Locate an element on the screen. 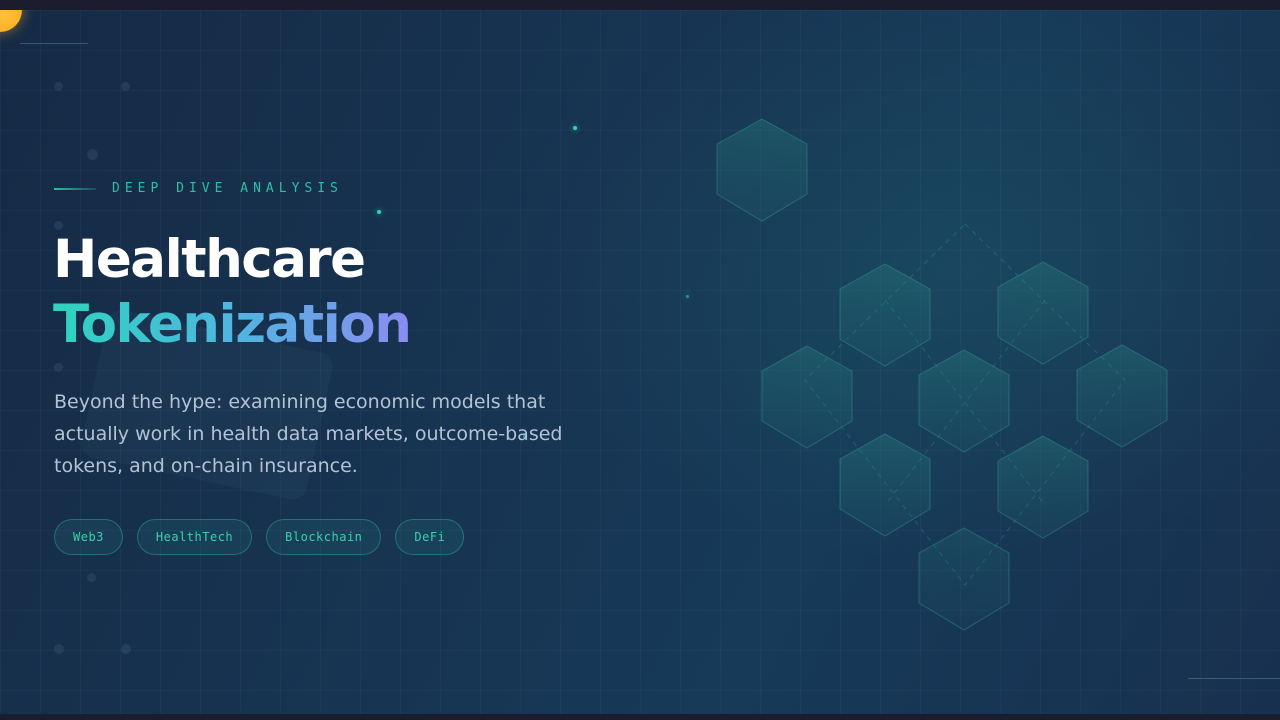 This screenshot has width=1280, height=720. tag-defi: DeFi is located at coordinates (430, 537).